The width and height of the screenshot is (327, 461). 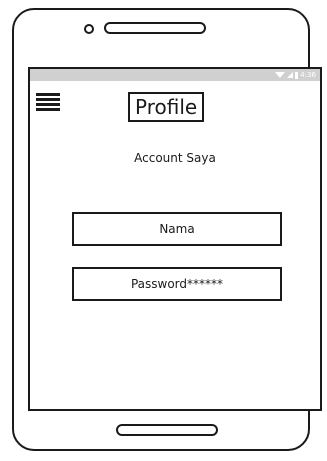 What do you see at coordinates (48, 105) in the screenshot?
I see `menu-icon` at bounding box center [48, 105].